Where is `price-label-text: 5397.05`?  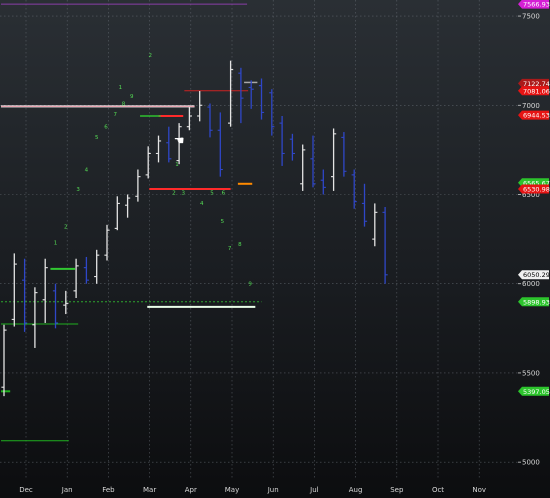
price-label-text: 5397.05 is located at coordinates (536, 392).